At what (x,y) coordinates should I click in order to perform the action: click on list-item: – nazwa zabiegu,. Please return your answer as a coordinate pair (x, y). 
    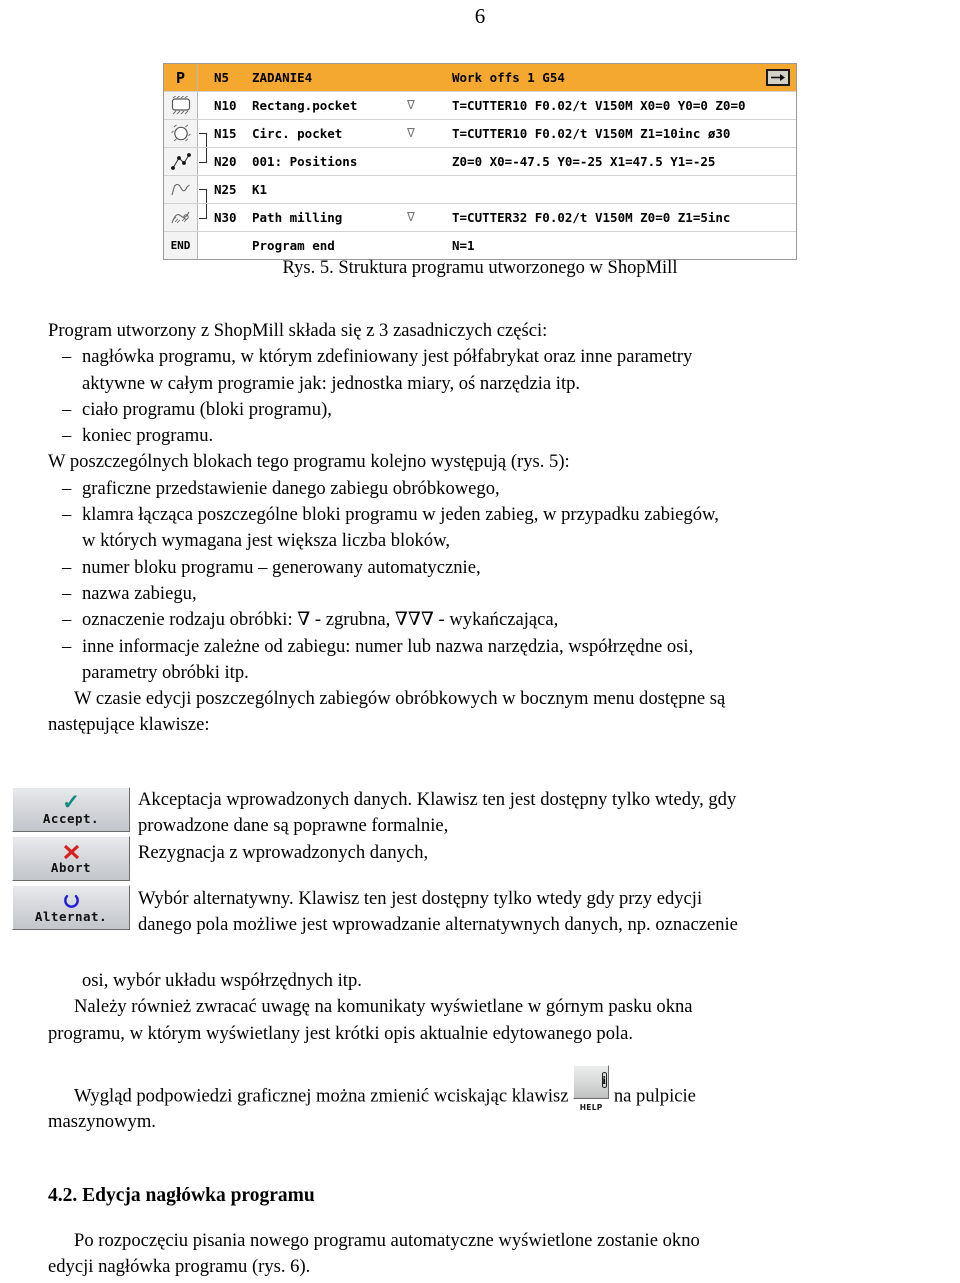
    Looking at the image, I should click on (491, 594).